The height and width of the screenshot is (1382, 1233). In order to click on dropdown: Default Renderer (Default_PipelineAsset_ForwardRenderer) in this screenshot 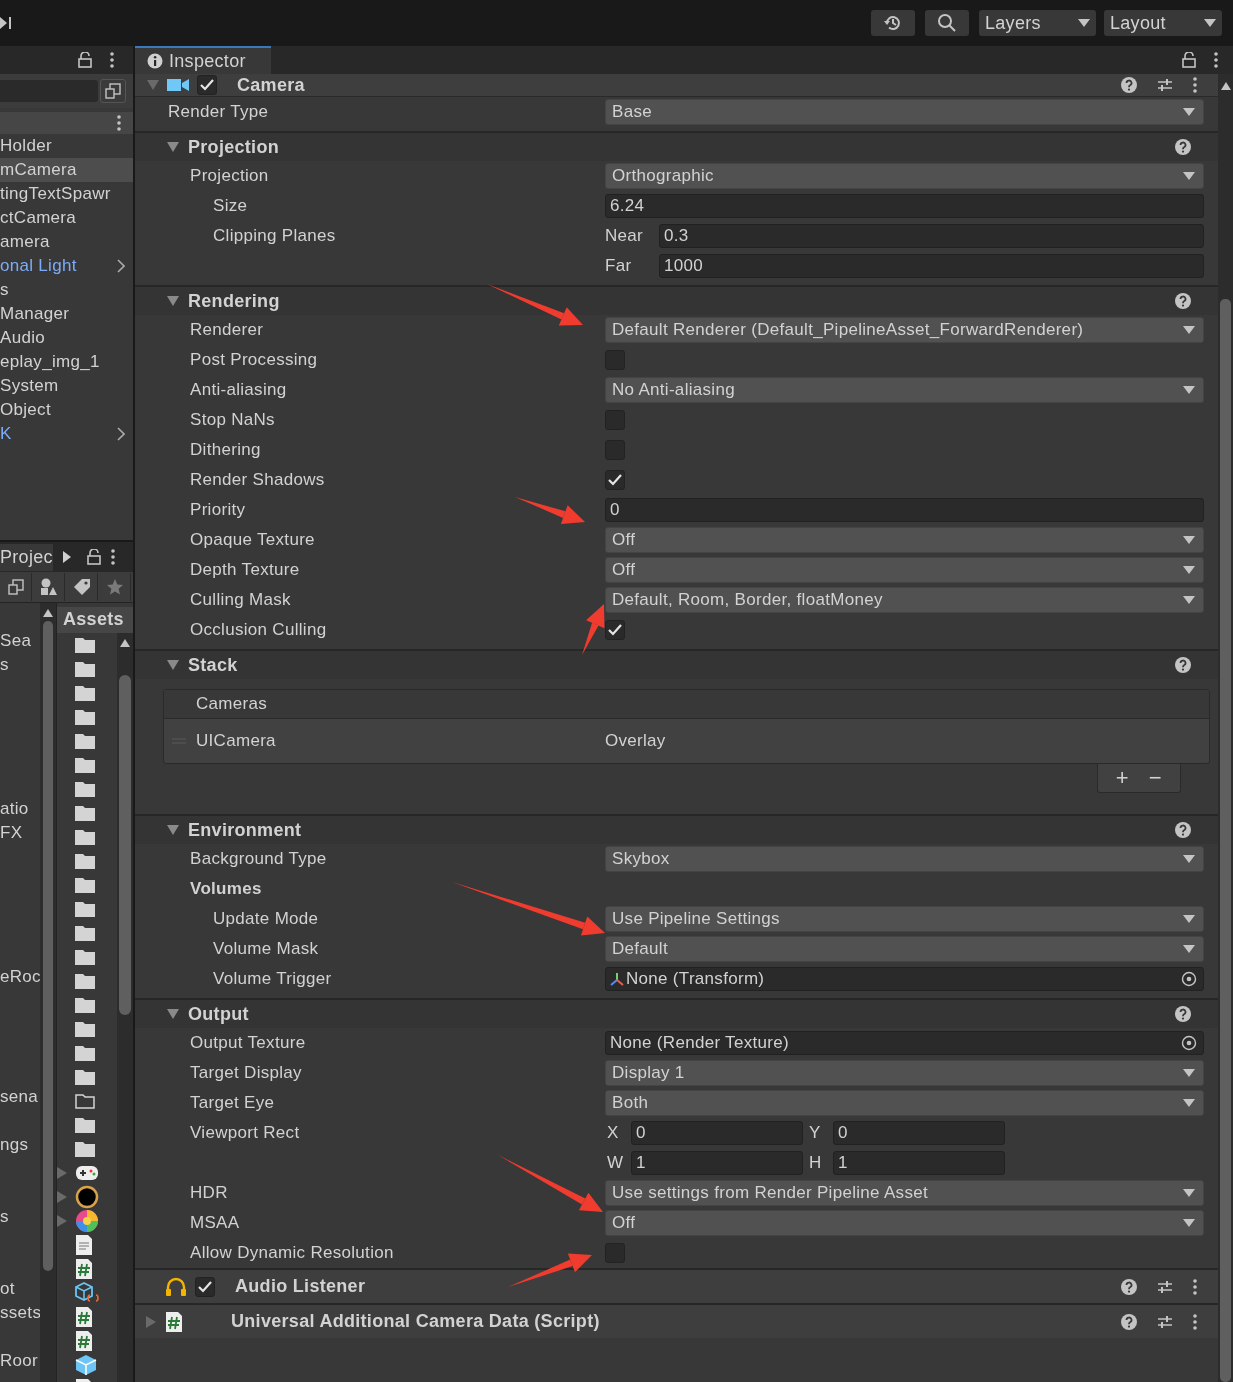, I will do `click(904, 330)`.